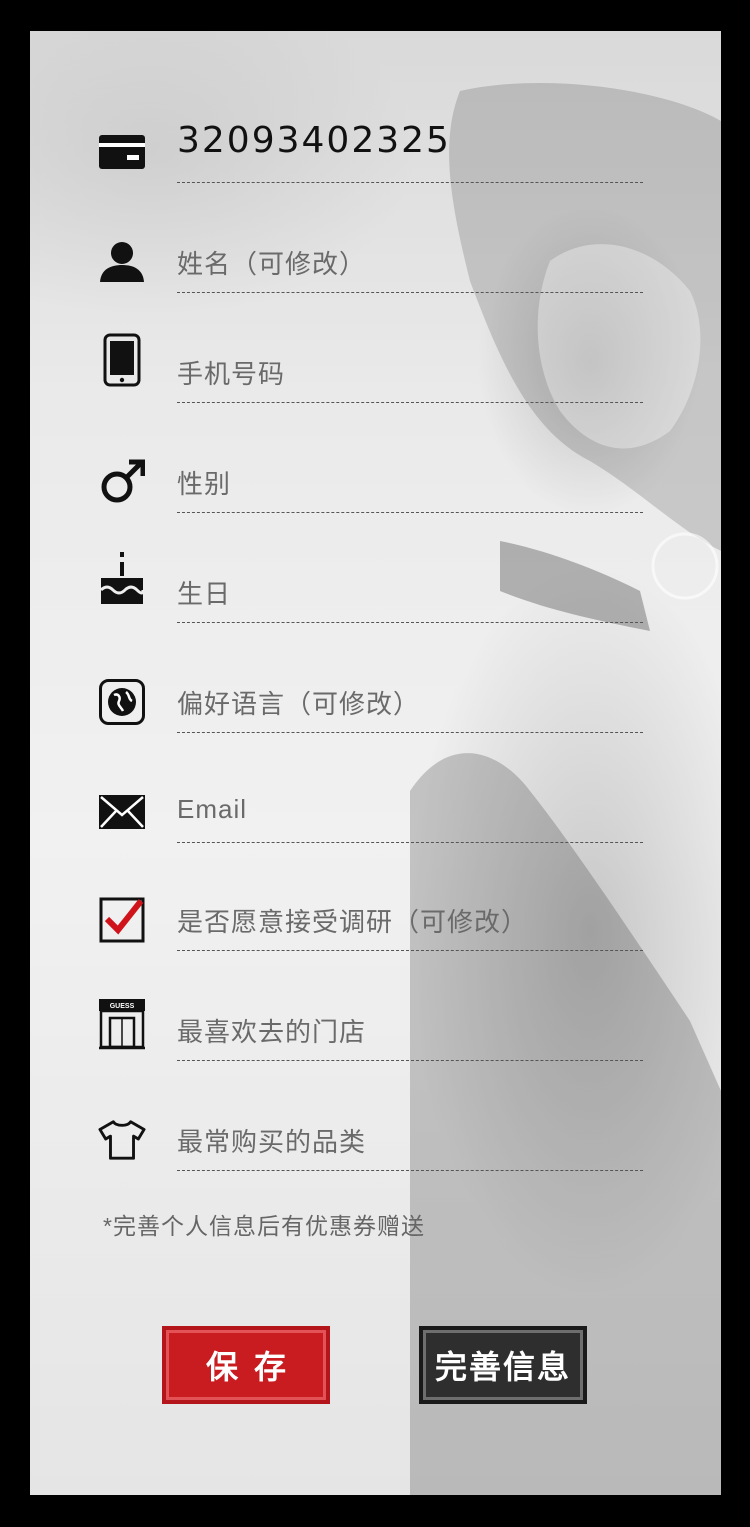 Image resolution: width=750 pixels, height=1527 pixels. I want to click on birthday-field: 生日, so click(370, 589).